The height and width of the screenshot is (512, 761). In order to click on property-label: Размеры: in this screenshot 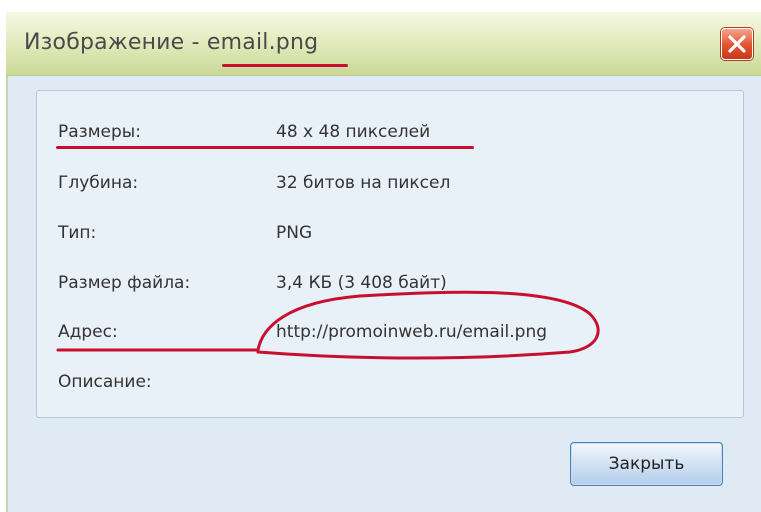, I will do `click(99, 132)`.